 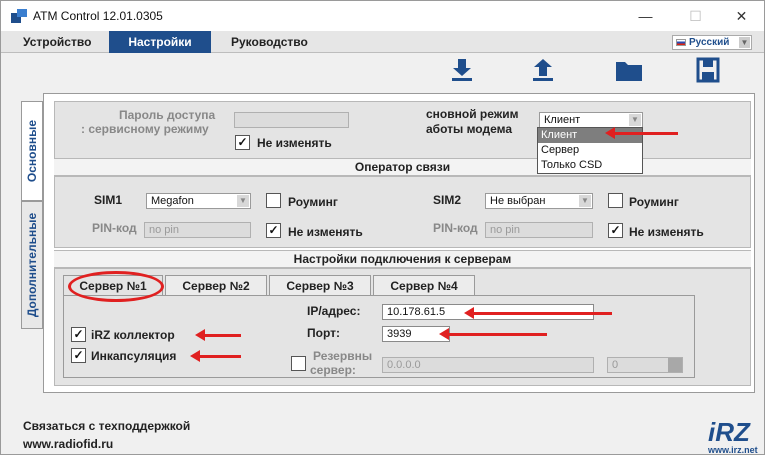 I want to click on sim1-pin-no-change-checkbox: ✓, so click(x=273, y=230).